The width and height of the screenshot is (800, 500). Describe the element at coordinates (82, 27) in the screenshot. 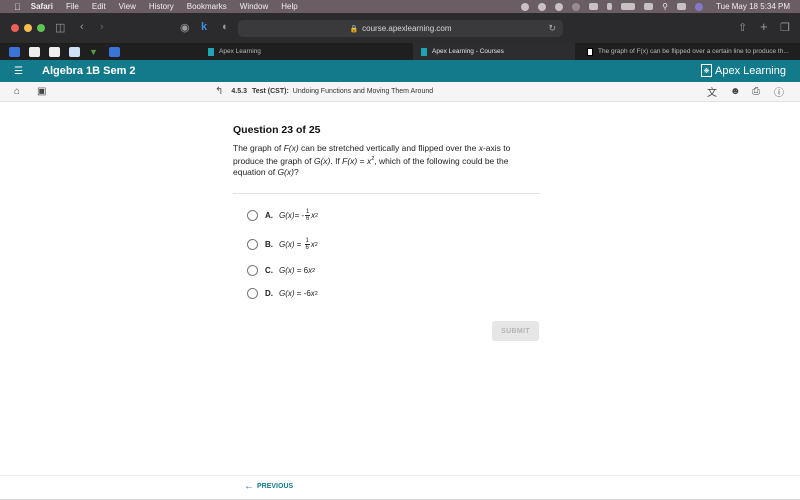

I see `back-icon: ‹` at that location.